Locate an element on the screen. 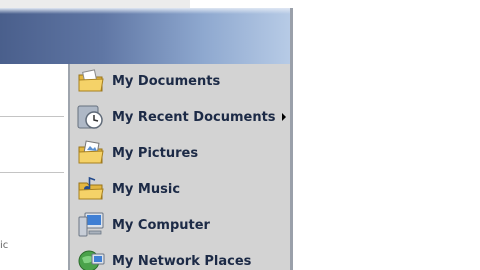 The width and height of the screenshot is (480, 270). menu-item-my-computer: My Computer is located at coordinates (182, 225).